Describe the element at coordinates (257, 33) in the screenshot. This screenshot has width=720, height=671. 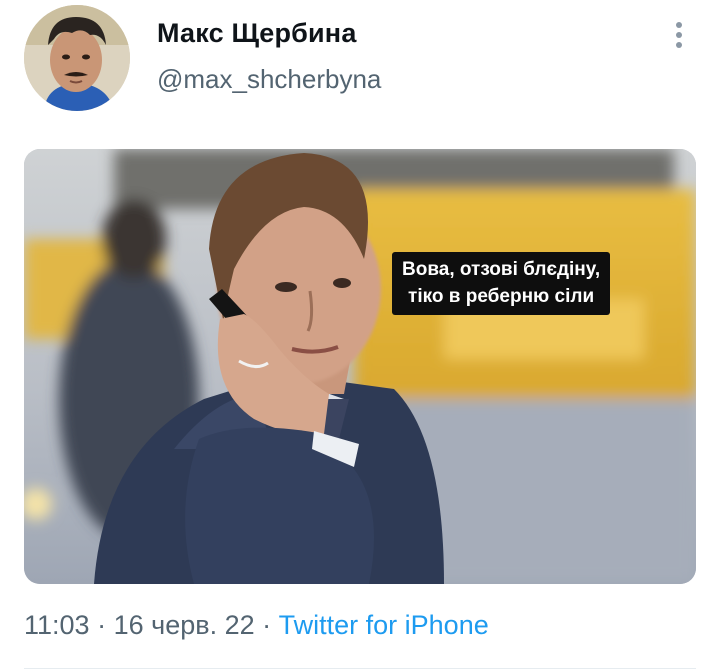
I see `author-display-name: Макс Щербина` at that location.